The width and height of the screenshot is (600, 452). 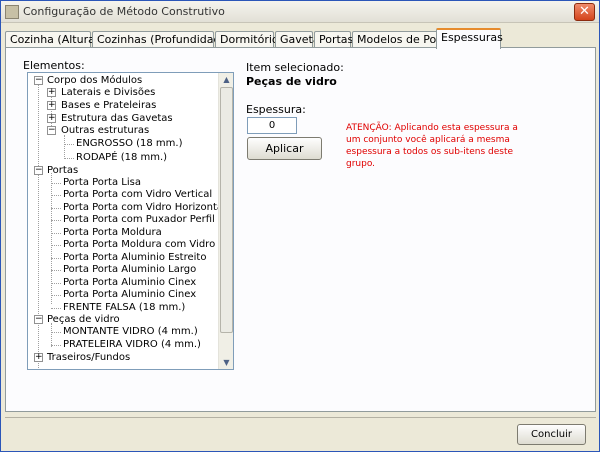 I want to click on tree-scrollbar: ▲ ▼, so click(x=225, y=221).